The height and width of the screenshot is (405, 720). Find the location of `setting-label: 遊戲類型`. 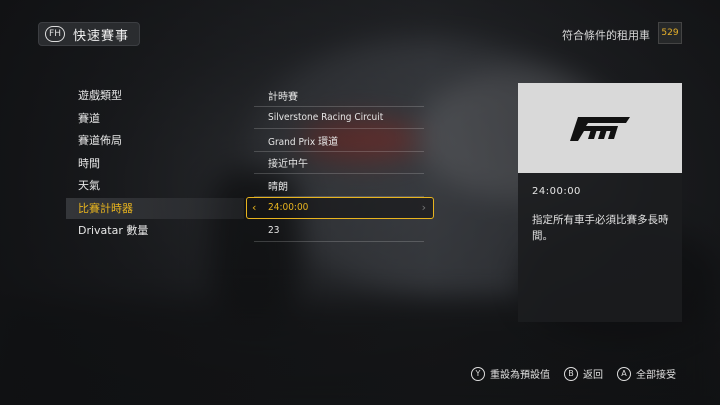

setting-label: 遊戲類型 is located at coordinates (100, 96).